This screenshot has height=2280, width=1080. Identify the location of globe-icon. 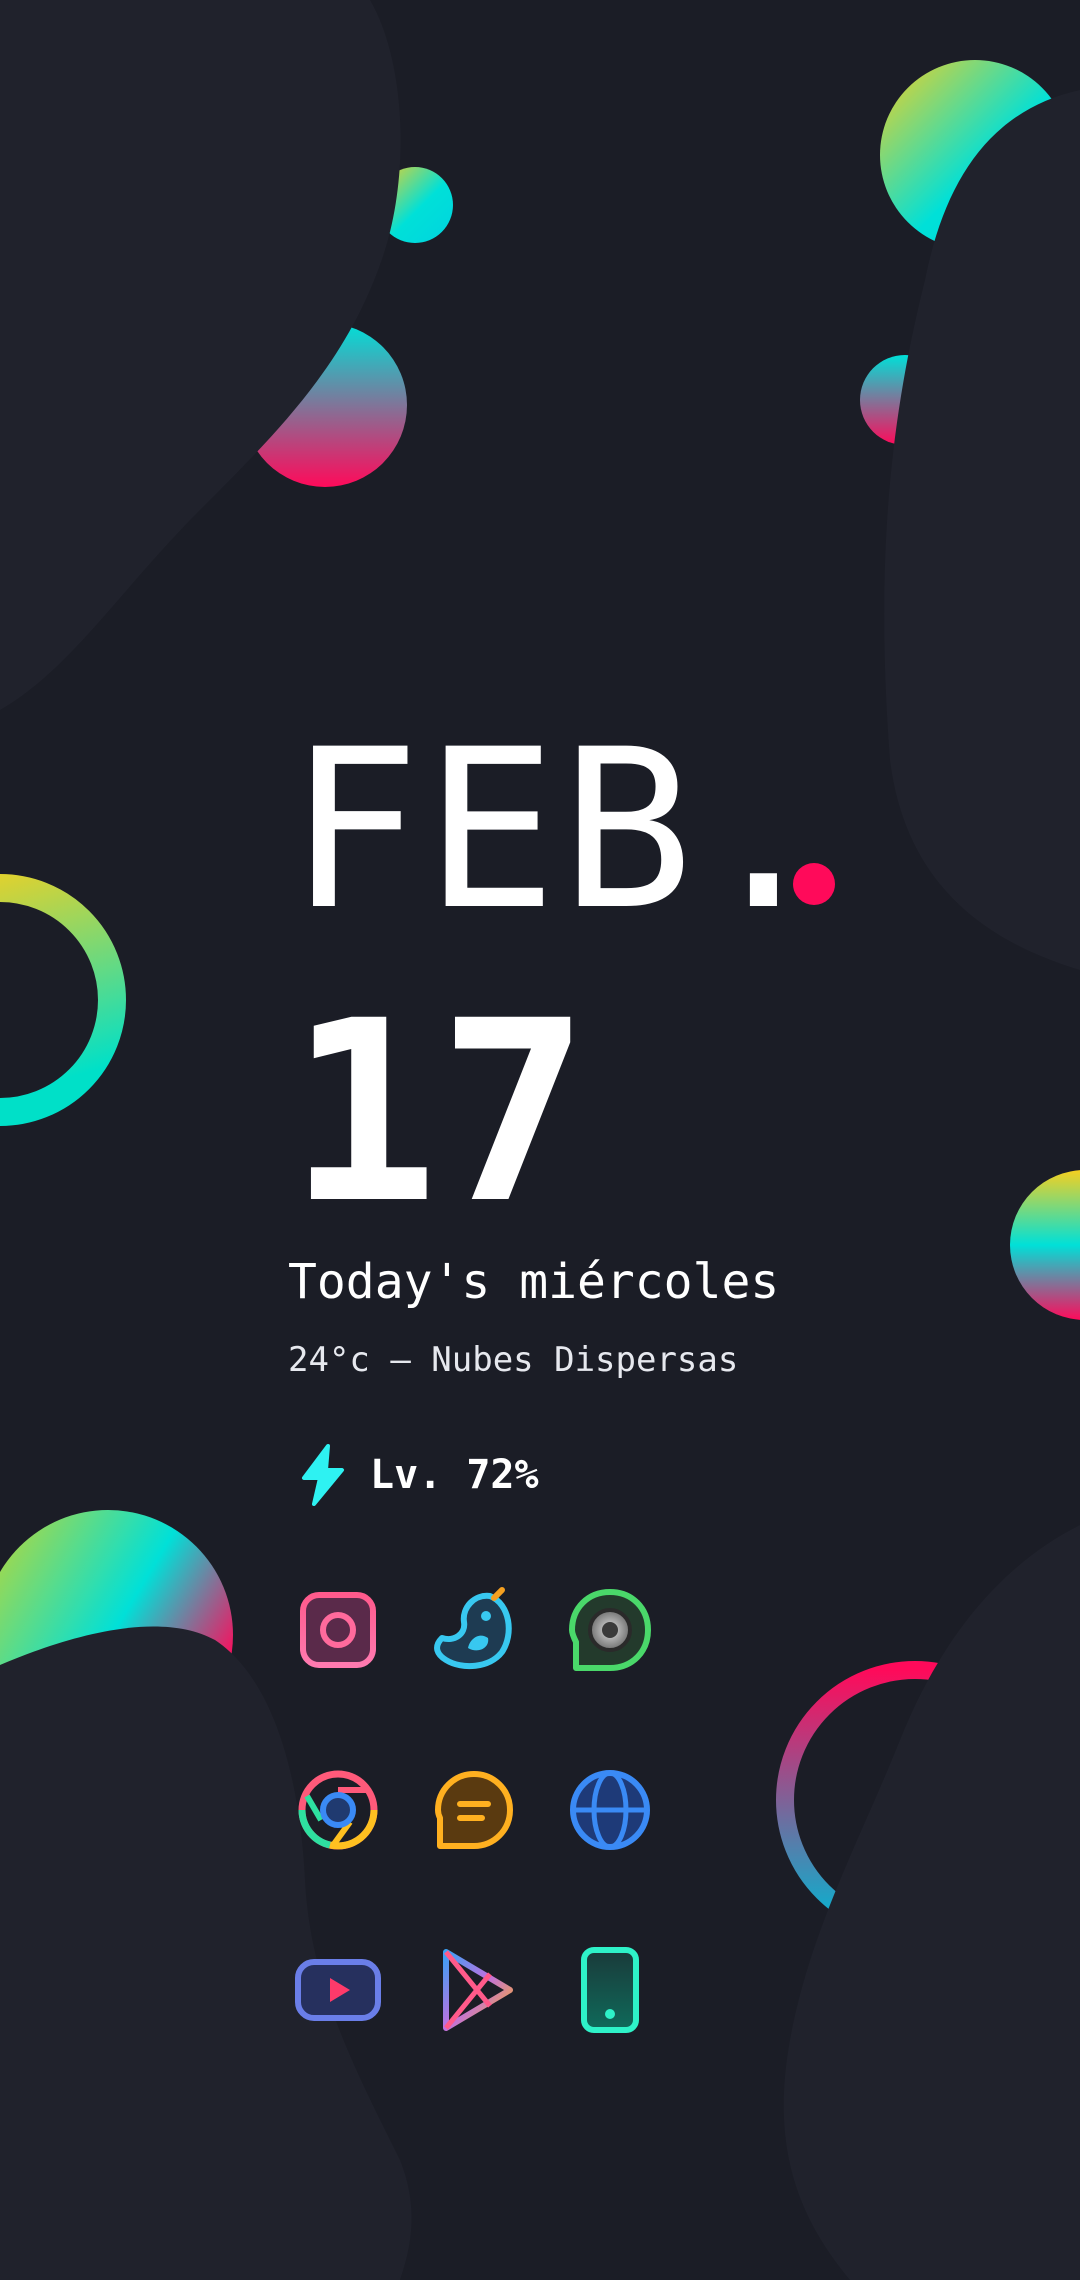
(610, 1810).